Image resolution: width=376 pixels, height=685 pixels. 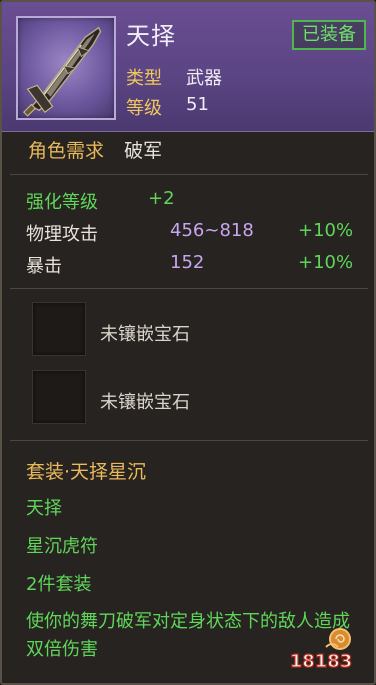 I want to click on requirement-row: 角色需求 破军, so click(x=95, y=149).